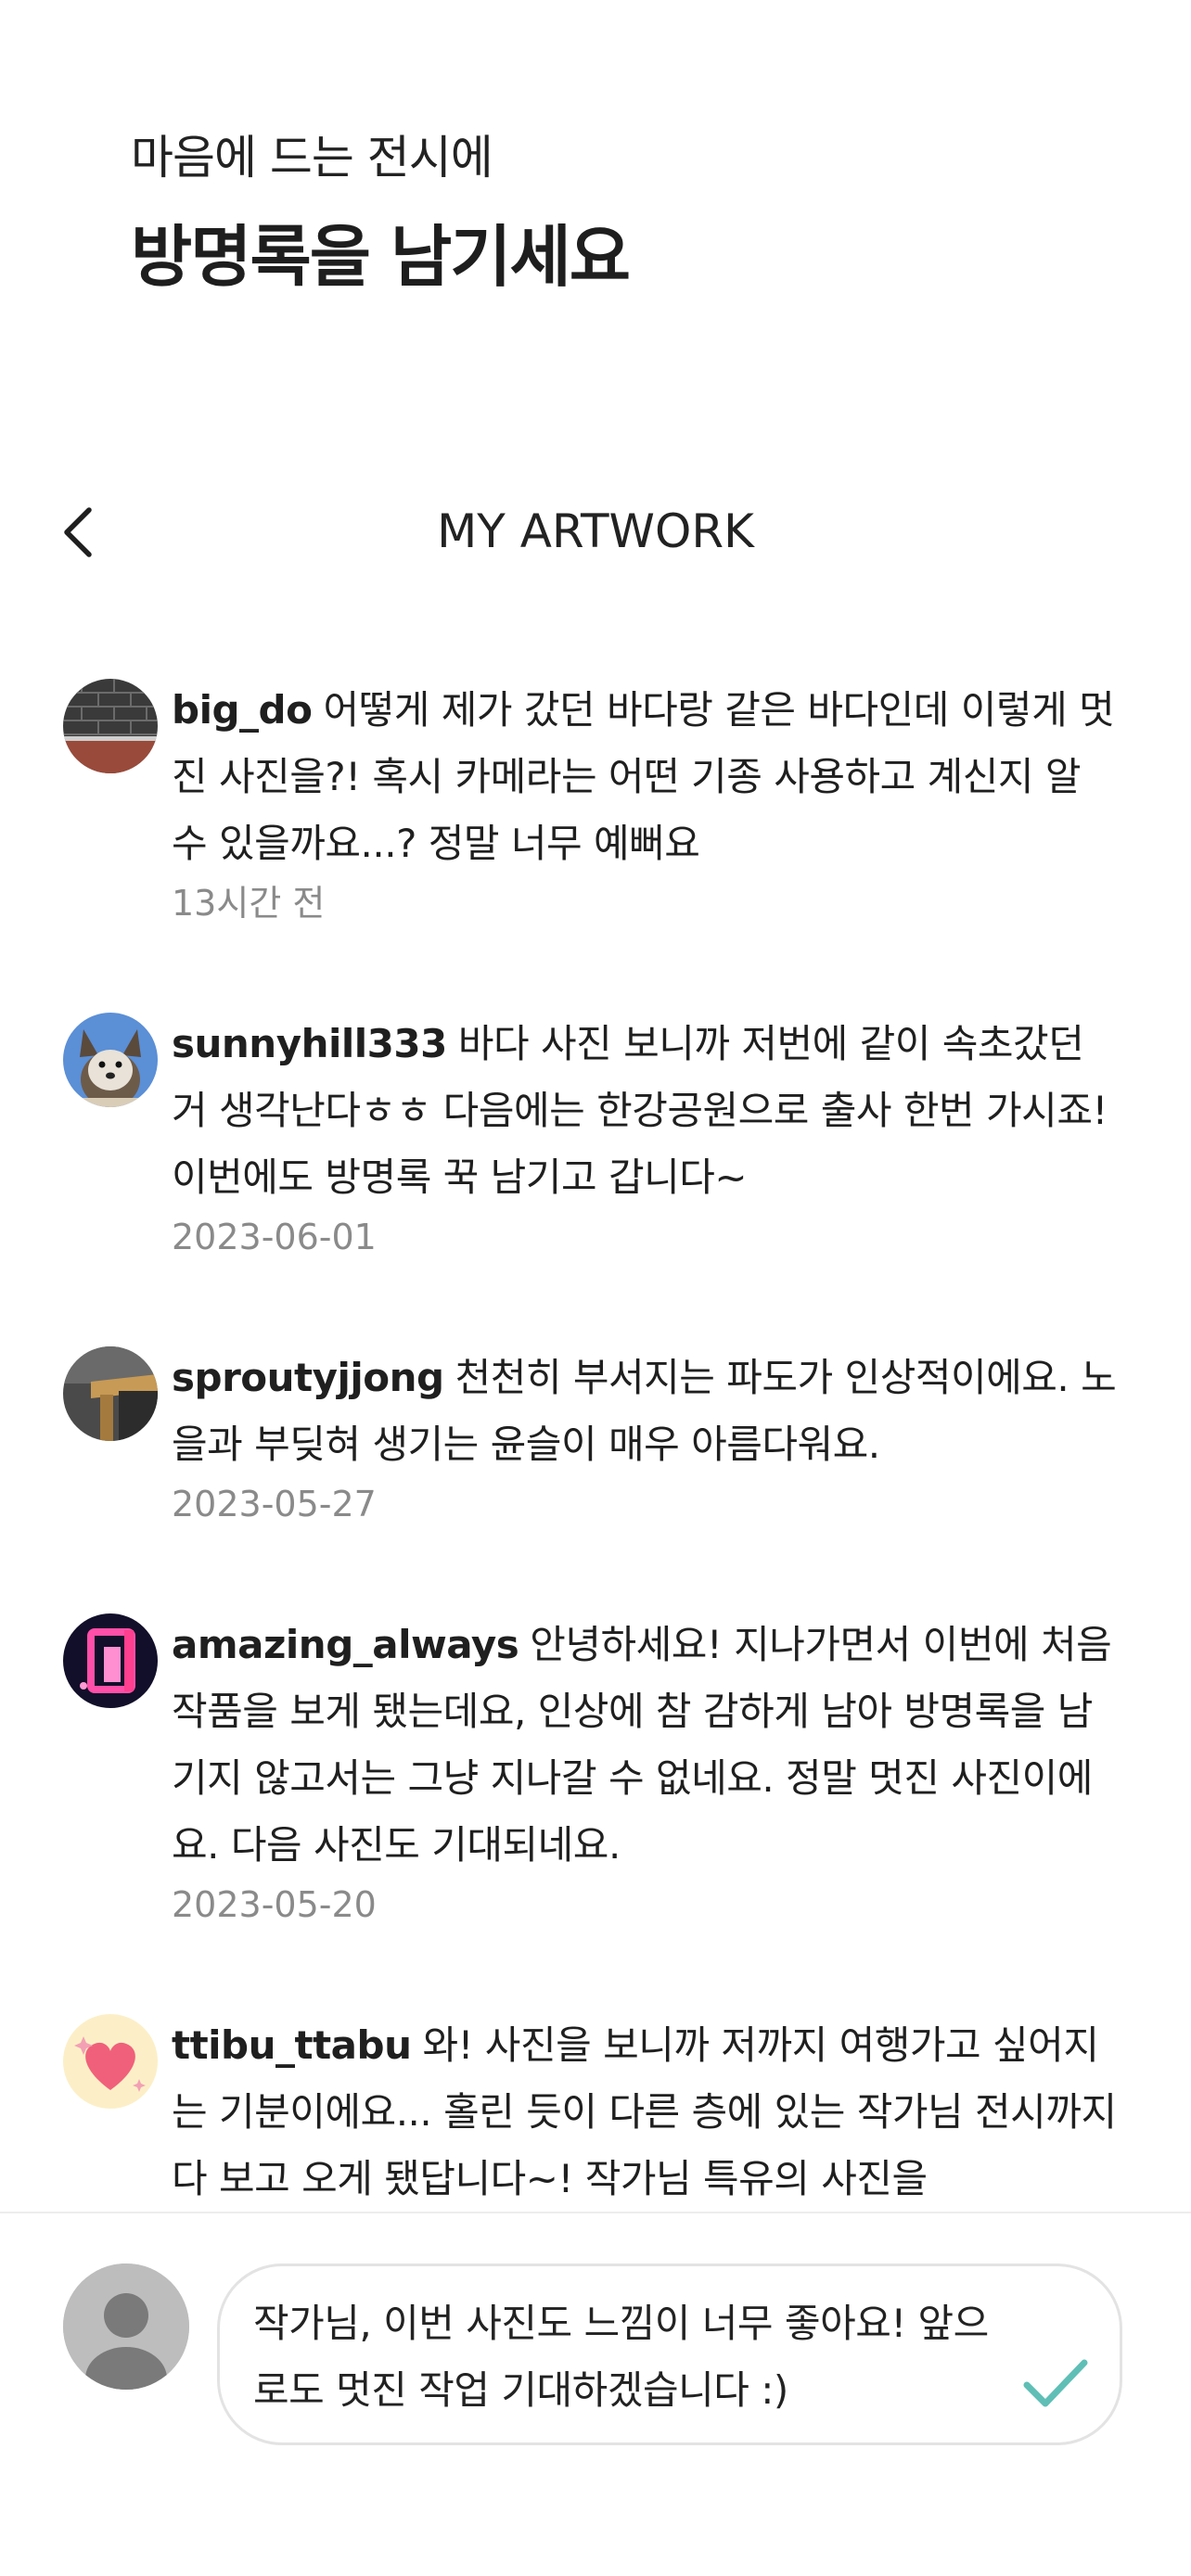 The height and width of the screenshot is (2576, 1191). Describe the element at coordinates (111, 1660) in the screenshot. I see `neon-sign-avatar` at that location.